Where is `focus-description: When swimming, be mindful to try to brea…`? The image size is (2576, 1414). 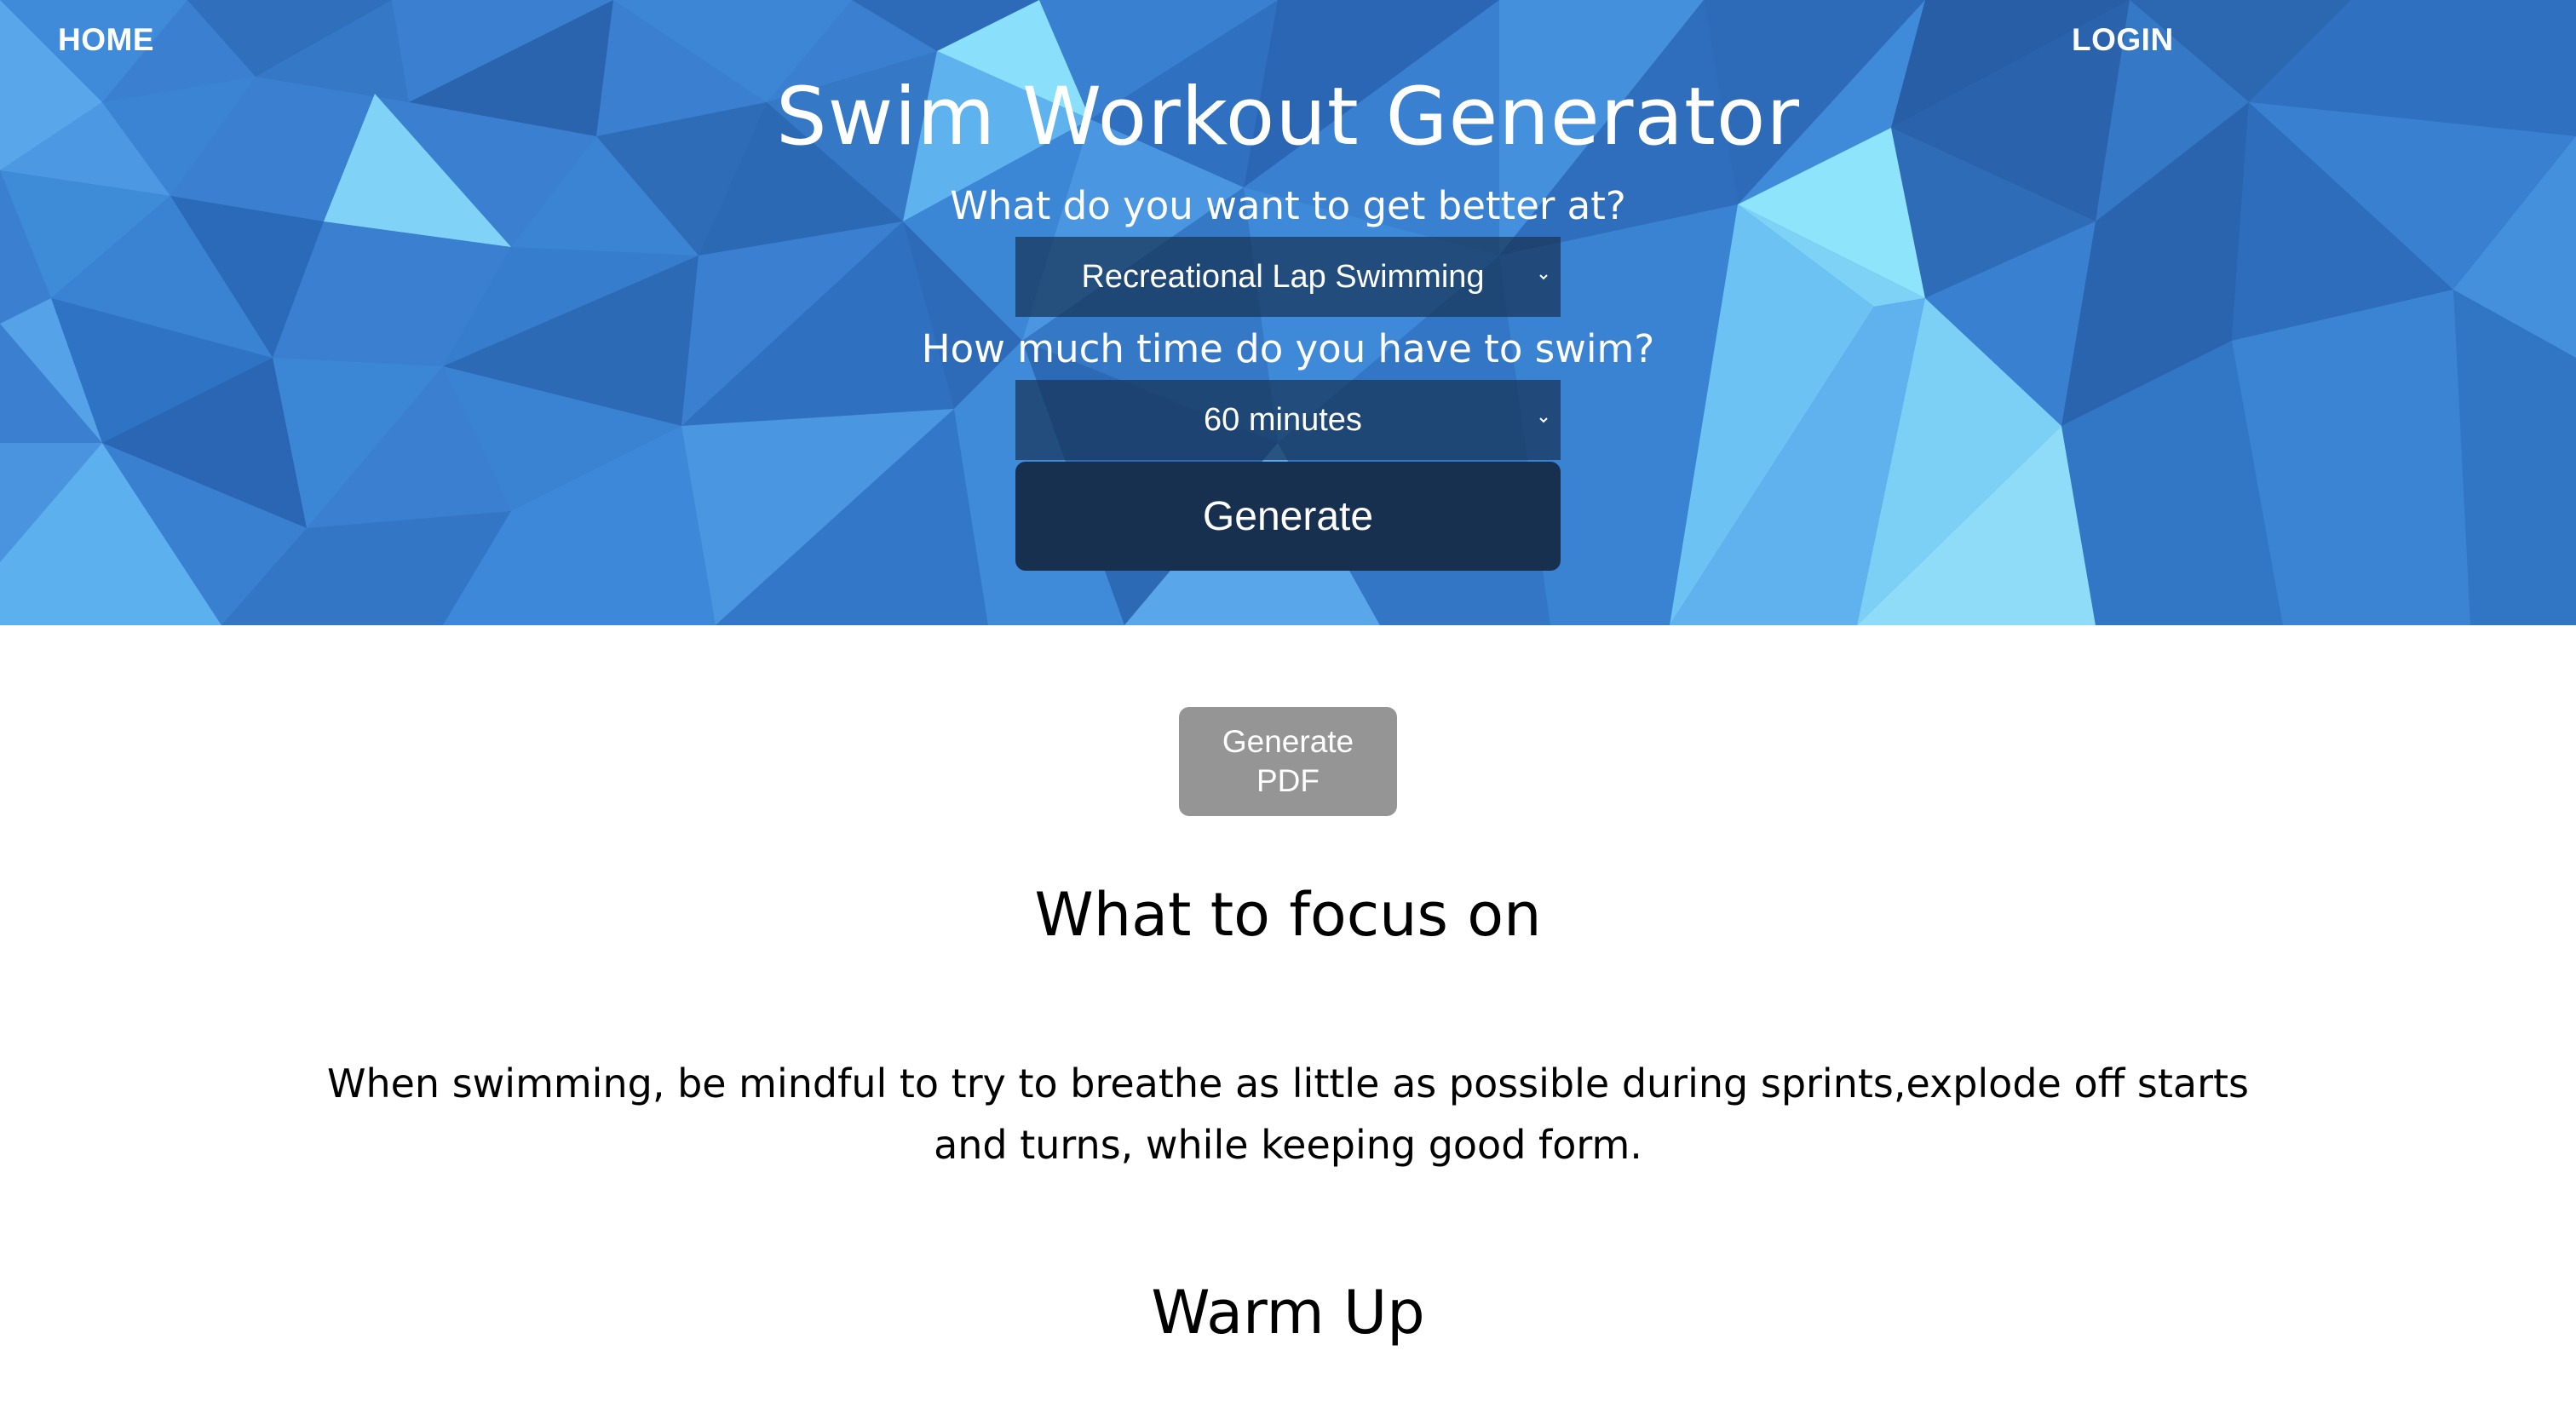 focus-description: When swimming, be mindful to try to brea… is located at coordinates (1288, 1114).